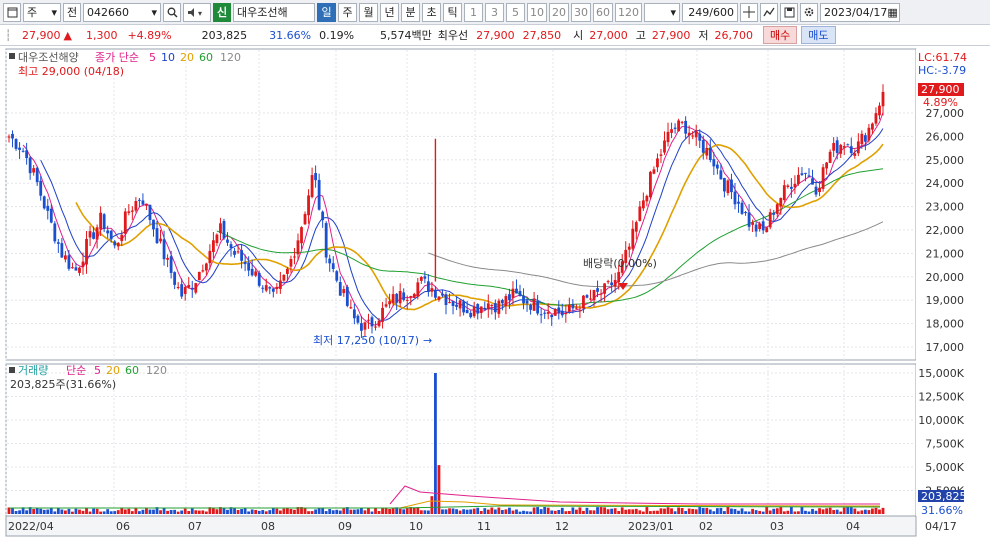 Image resolution: width=990 pixels, height=539 pixels. I want to click on tab-period-minute: 분, so click(410, 12).